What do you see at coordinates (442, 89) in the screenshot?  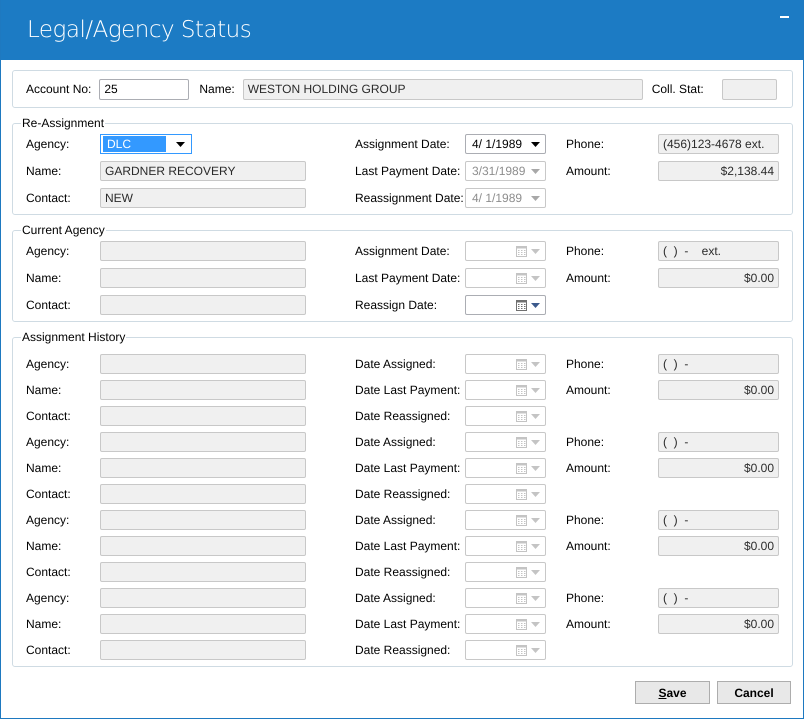 I see `text-field: WESTON HOLDING GROUP` at bounding box center [442, 89].